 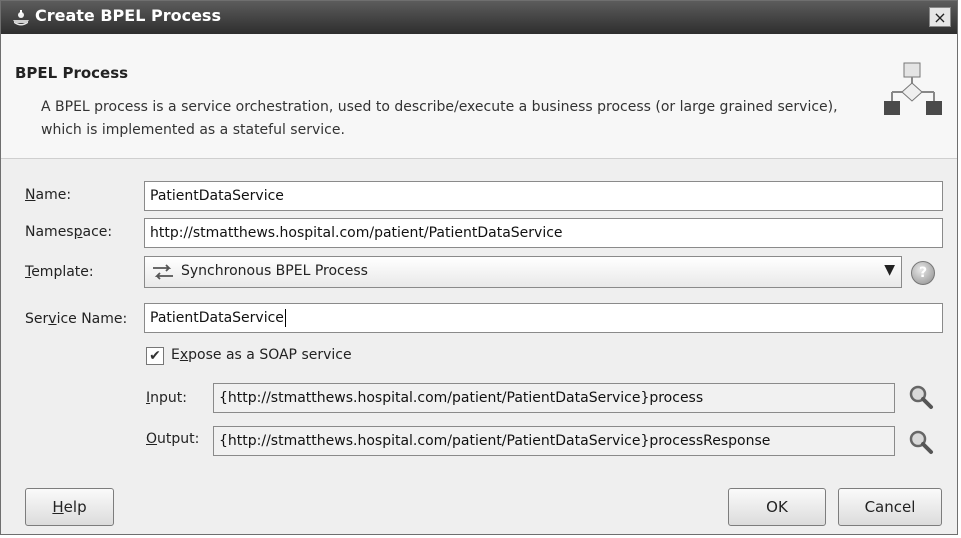 What do you see at coordinates (889, 270) in the screenshot?
I see `chevron-down-icon: ▼` at bounding box center [889, 270].